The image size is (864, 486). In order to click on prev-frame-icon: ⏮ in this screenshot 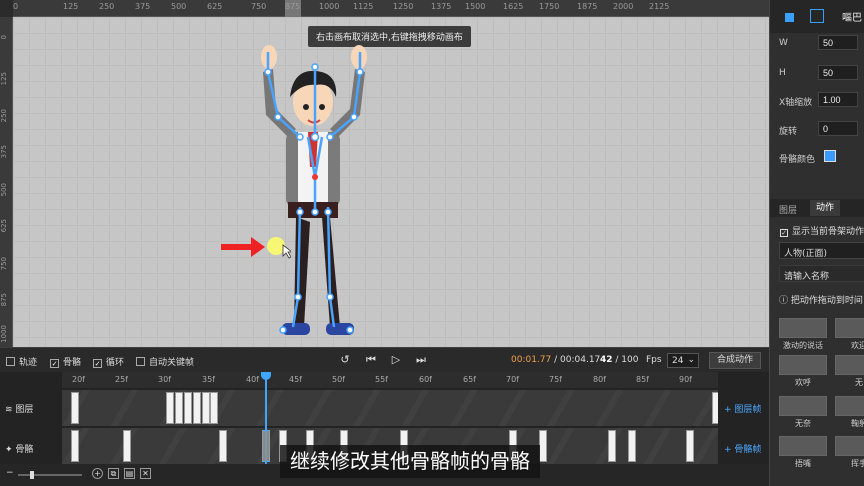, I will do `click(371, 360)`.